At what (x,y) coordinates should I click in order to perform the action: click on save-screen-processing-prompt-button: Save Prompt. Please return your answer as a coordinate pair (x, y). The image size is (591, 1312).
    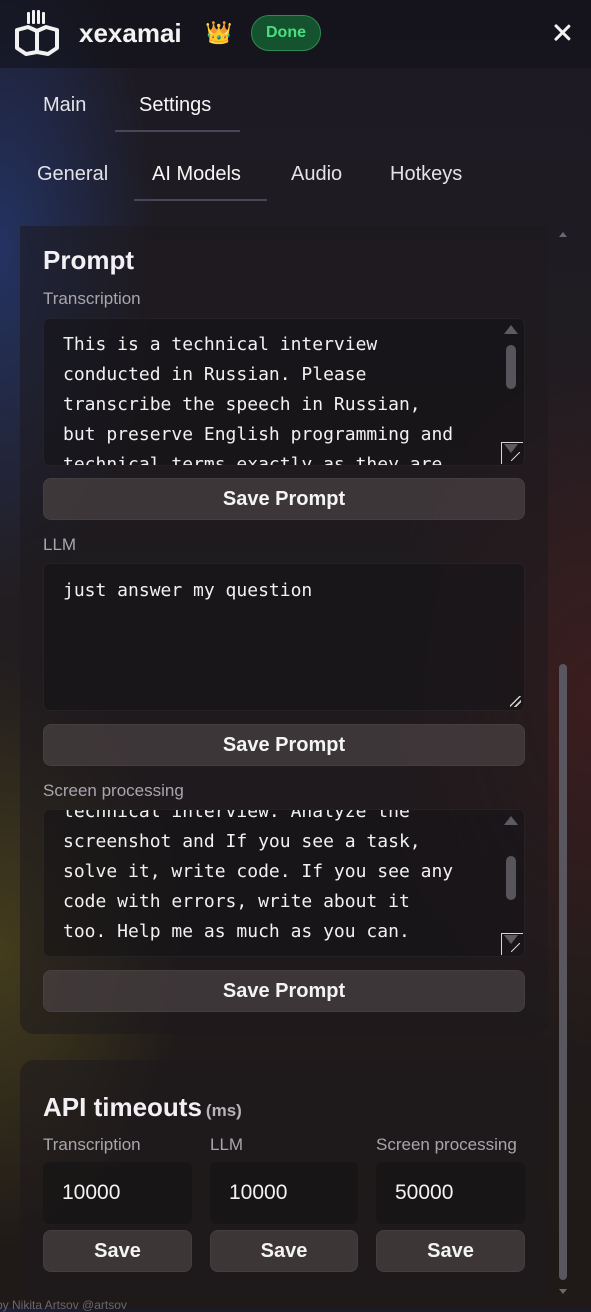
    Looking at the image, I should click on (284, 991).